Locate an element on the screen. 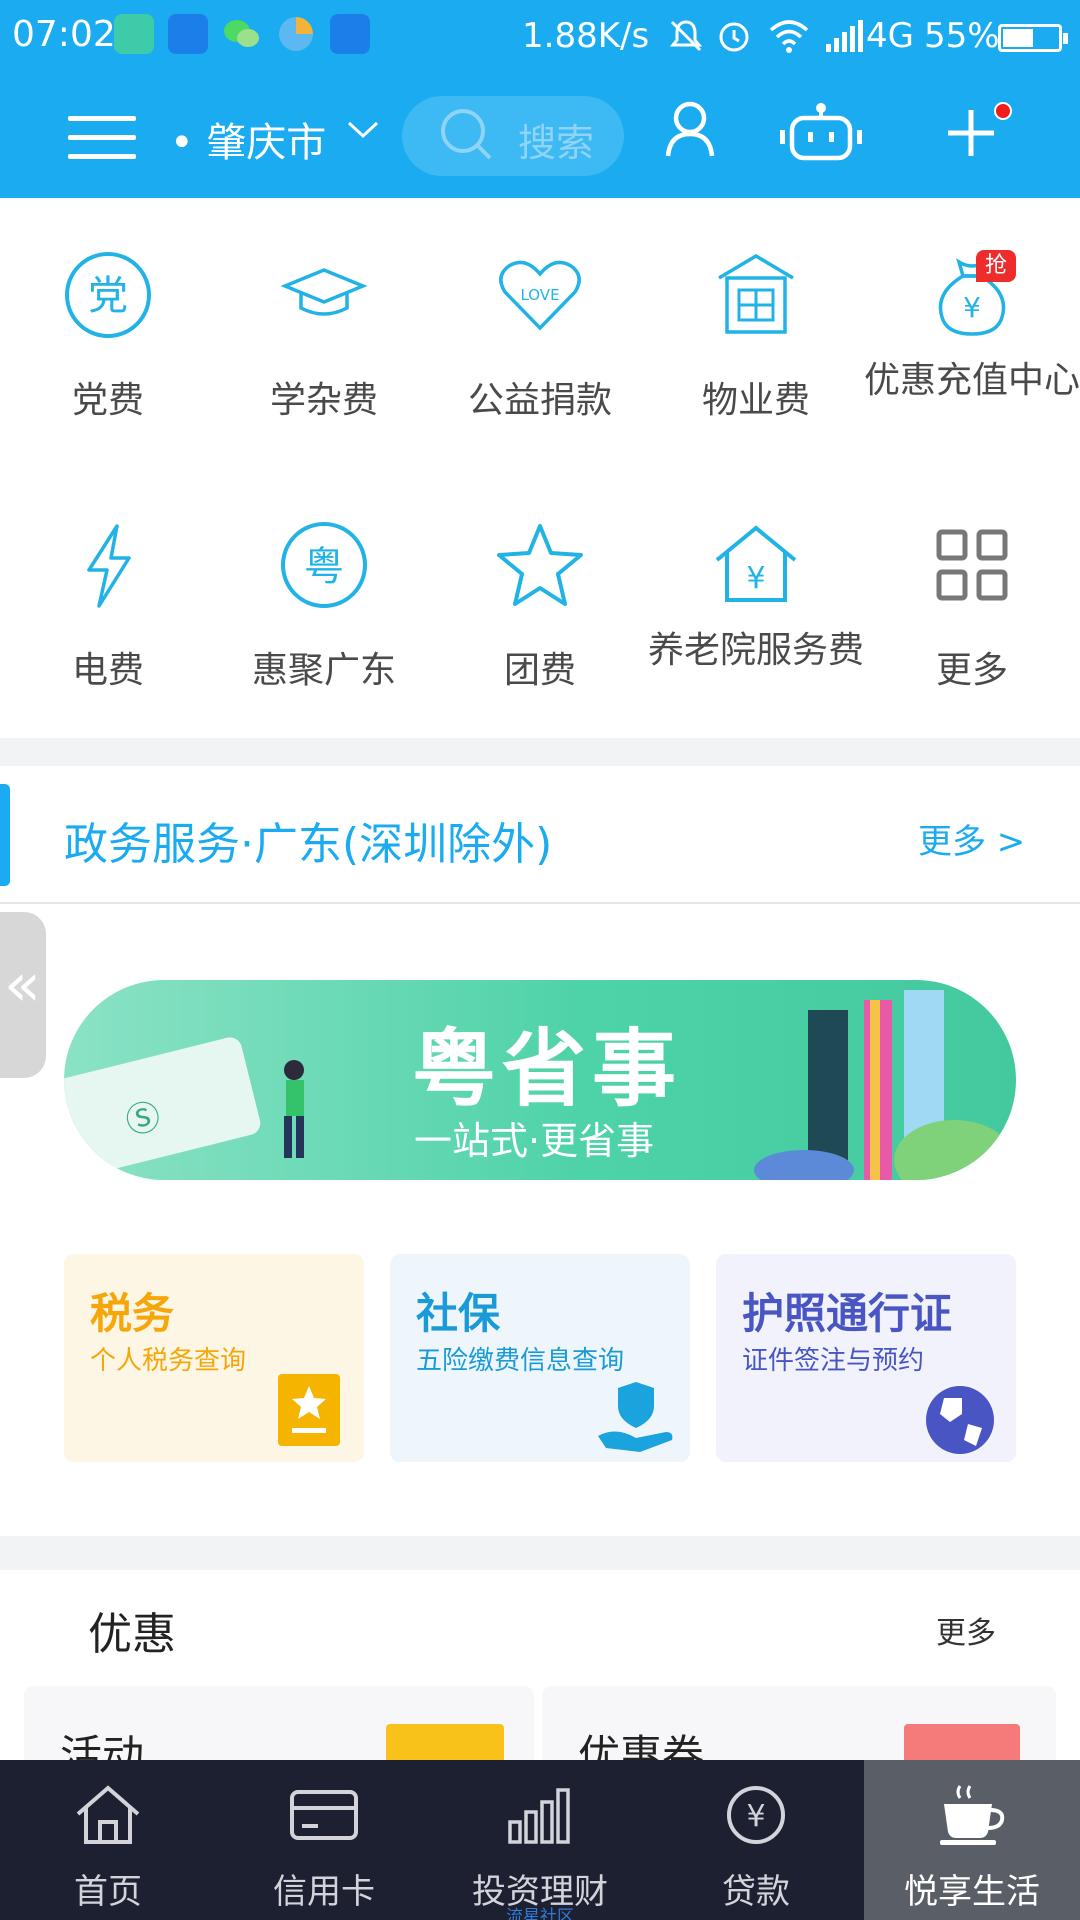 The image size is (1080, 1920). wechat-icon is located at coordinates (242, 34).